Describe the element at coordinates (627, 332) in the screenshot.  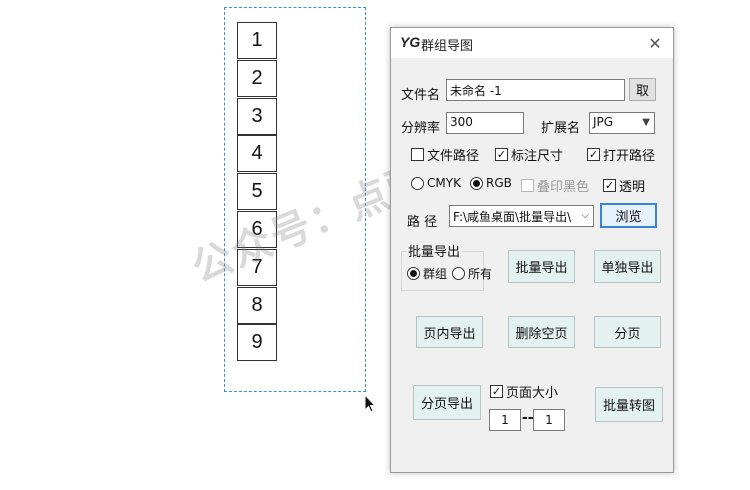
I see `paginate-button: 分页` at that location.